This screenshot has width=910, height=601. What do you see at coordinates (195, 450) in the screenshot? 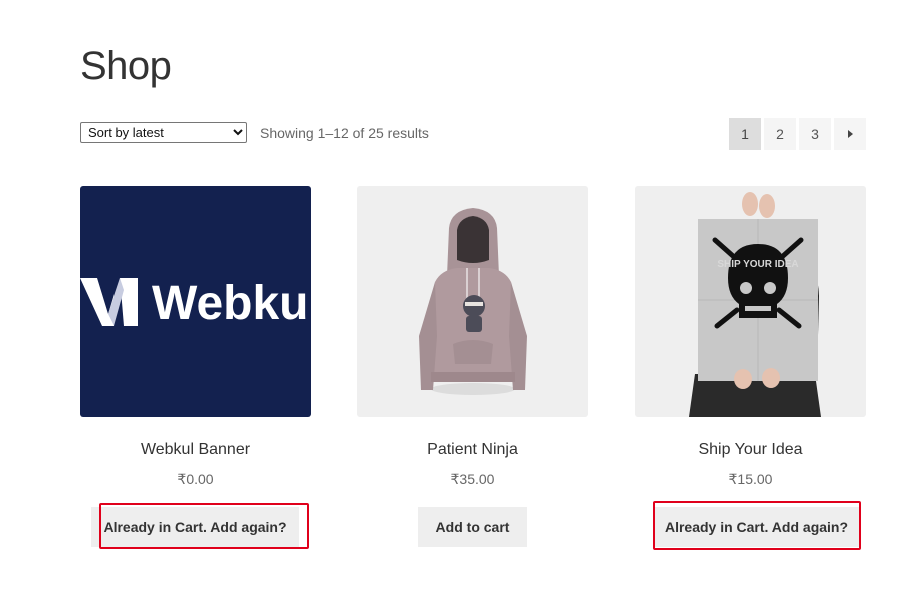
I see `product-name: Webkul Banner` at bounding box center [195, 450].